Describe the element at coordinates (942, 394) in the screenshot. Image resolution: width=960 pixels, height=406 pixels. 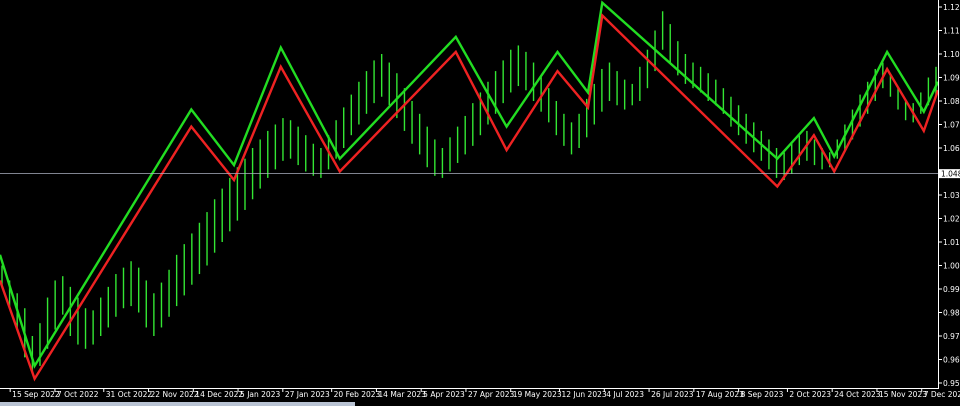
I see `x-tick-label: 7 Dec 2023` at that location.